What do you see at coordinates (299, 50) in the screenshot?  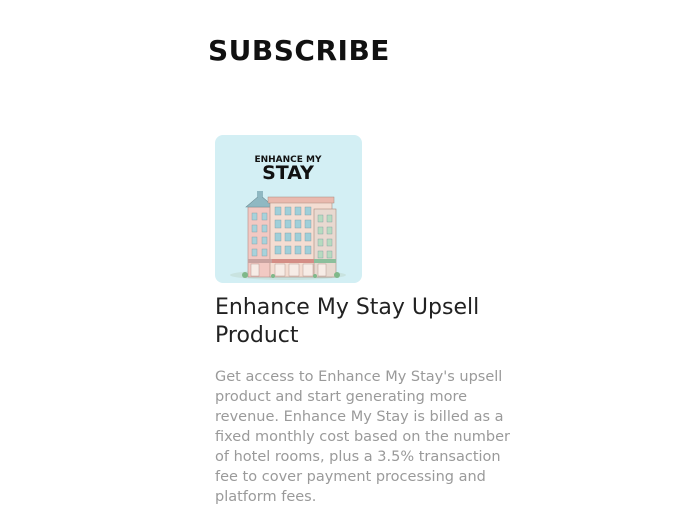 I see `page-heading: SUBSCRIBE` at bounding box center [299, 50].